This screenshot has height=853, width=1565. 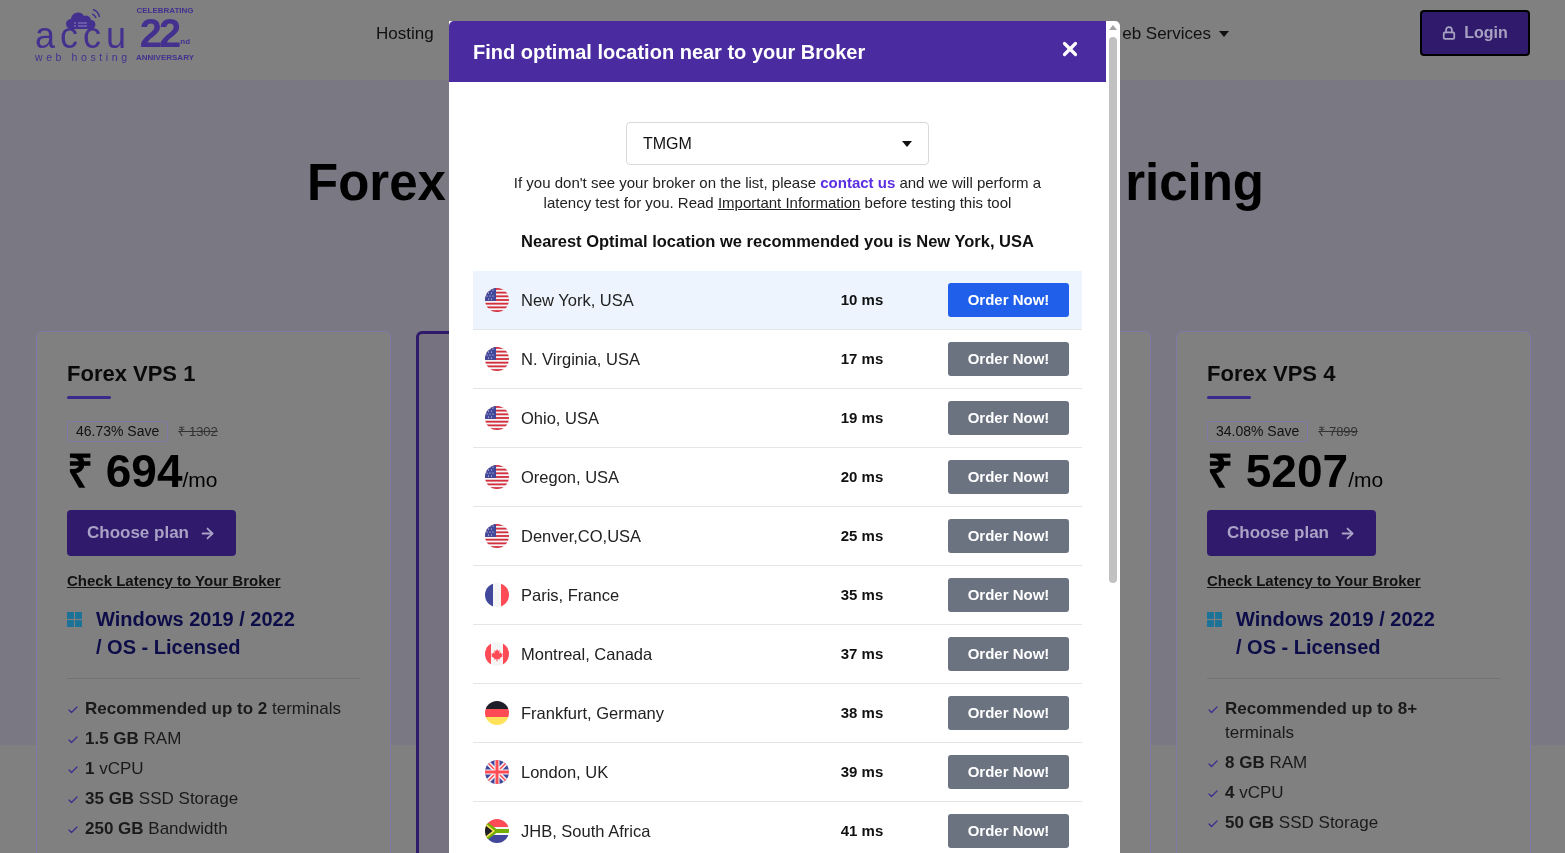 I want to click on location-name: N. Virginia, USA, so click(x=580, y=358).